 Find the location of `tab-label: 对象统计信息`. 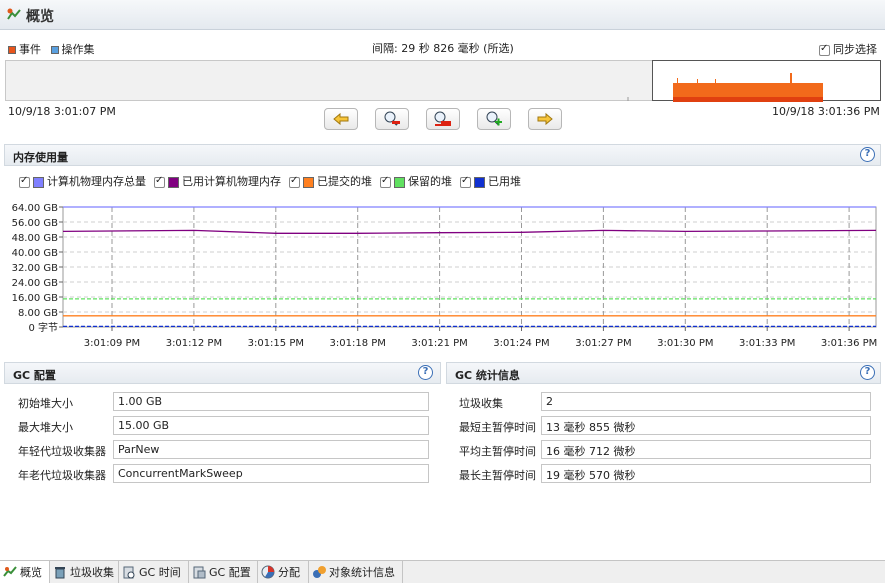

tab-label: 对象统计信息 is located at coordinates (362, 572).